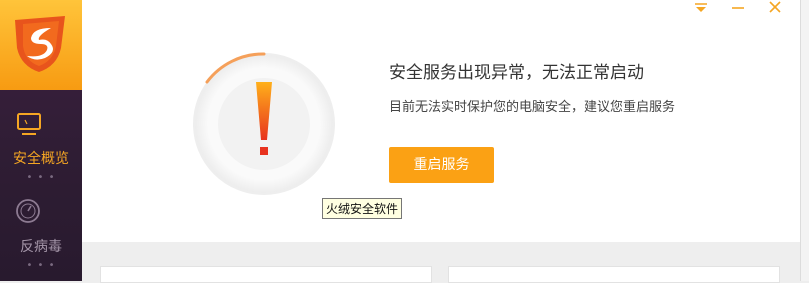 The height and width of the screenshot is (283, 809). Describe the element at coordinates (516, 73) in the screenshot. I see `status-title: 安全服务出现异常，无法正常启动` at that location.